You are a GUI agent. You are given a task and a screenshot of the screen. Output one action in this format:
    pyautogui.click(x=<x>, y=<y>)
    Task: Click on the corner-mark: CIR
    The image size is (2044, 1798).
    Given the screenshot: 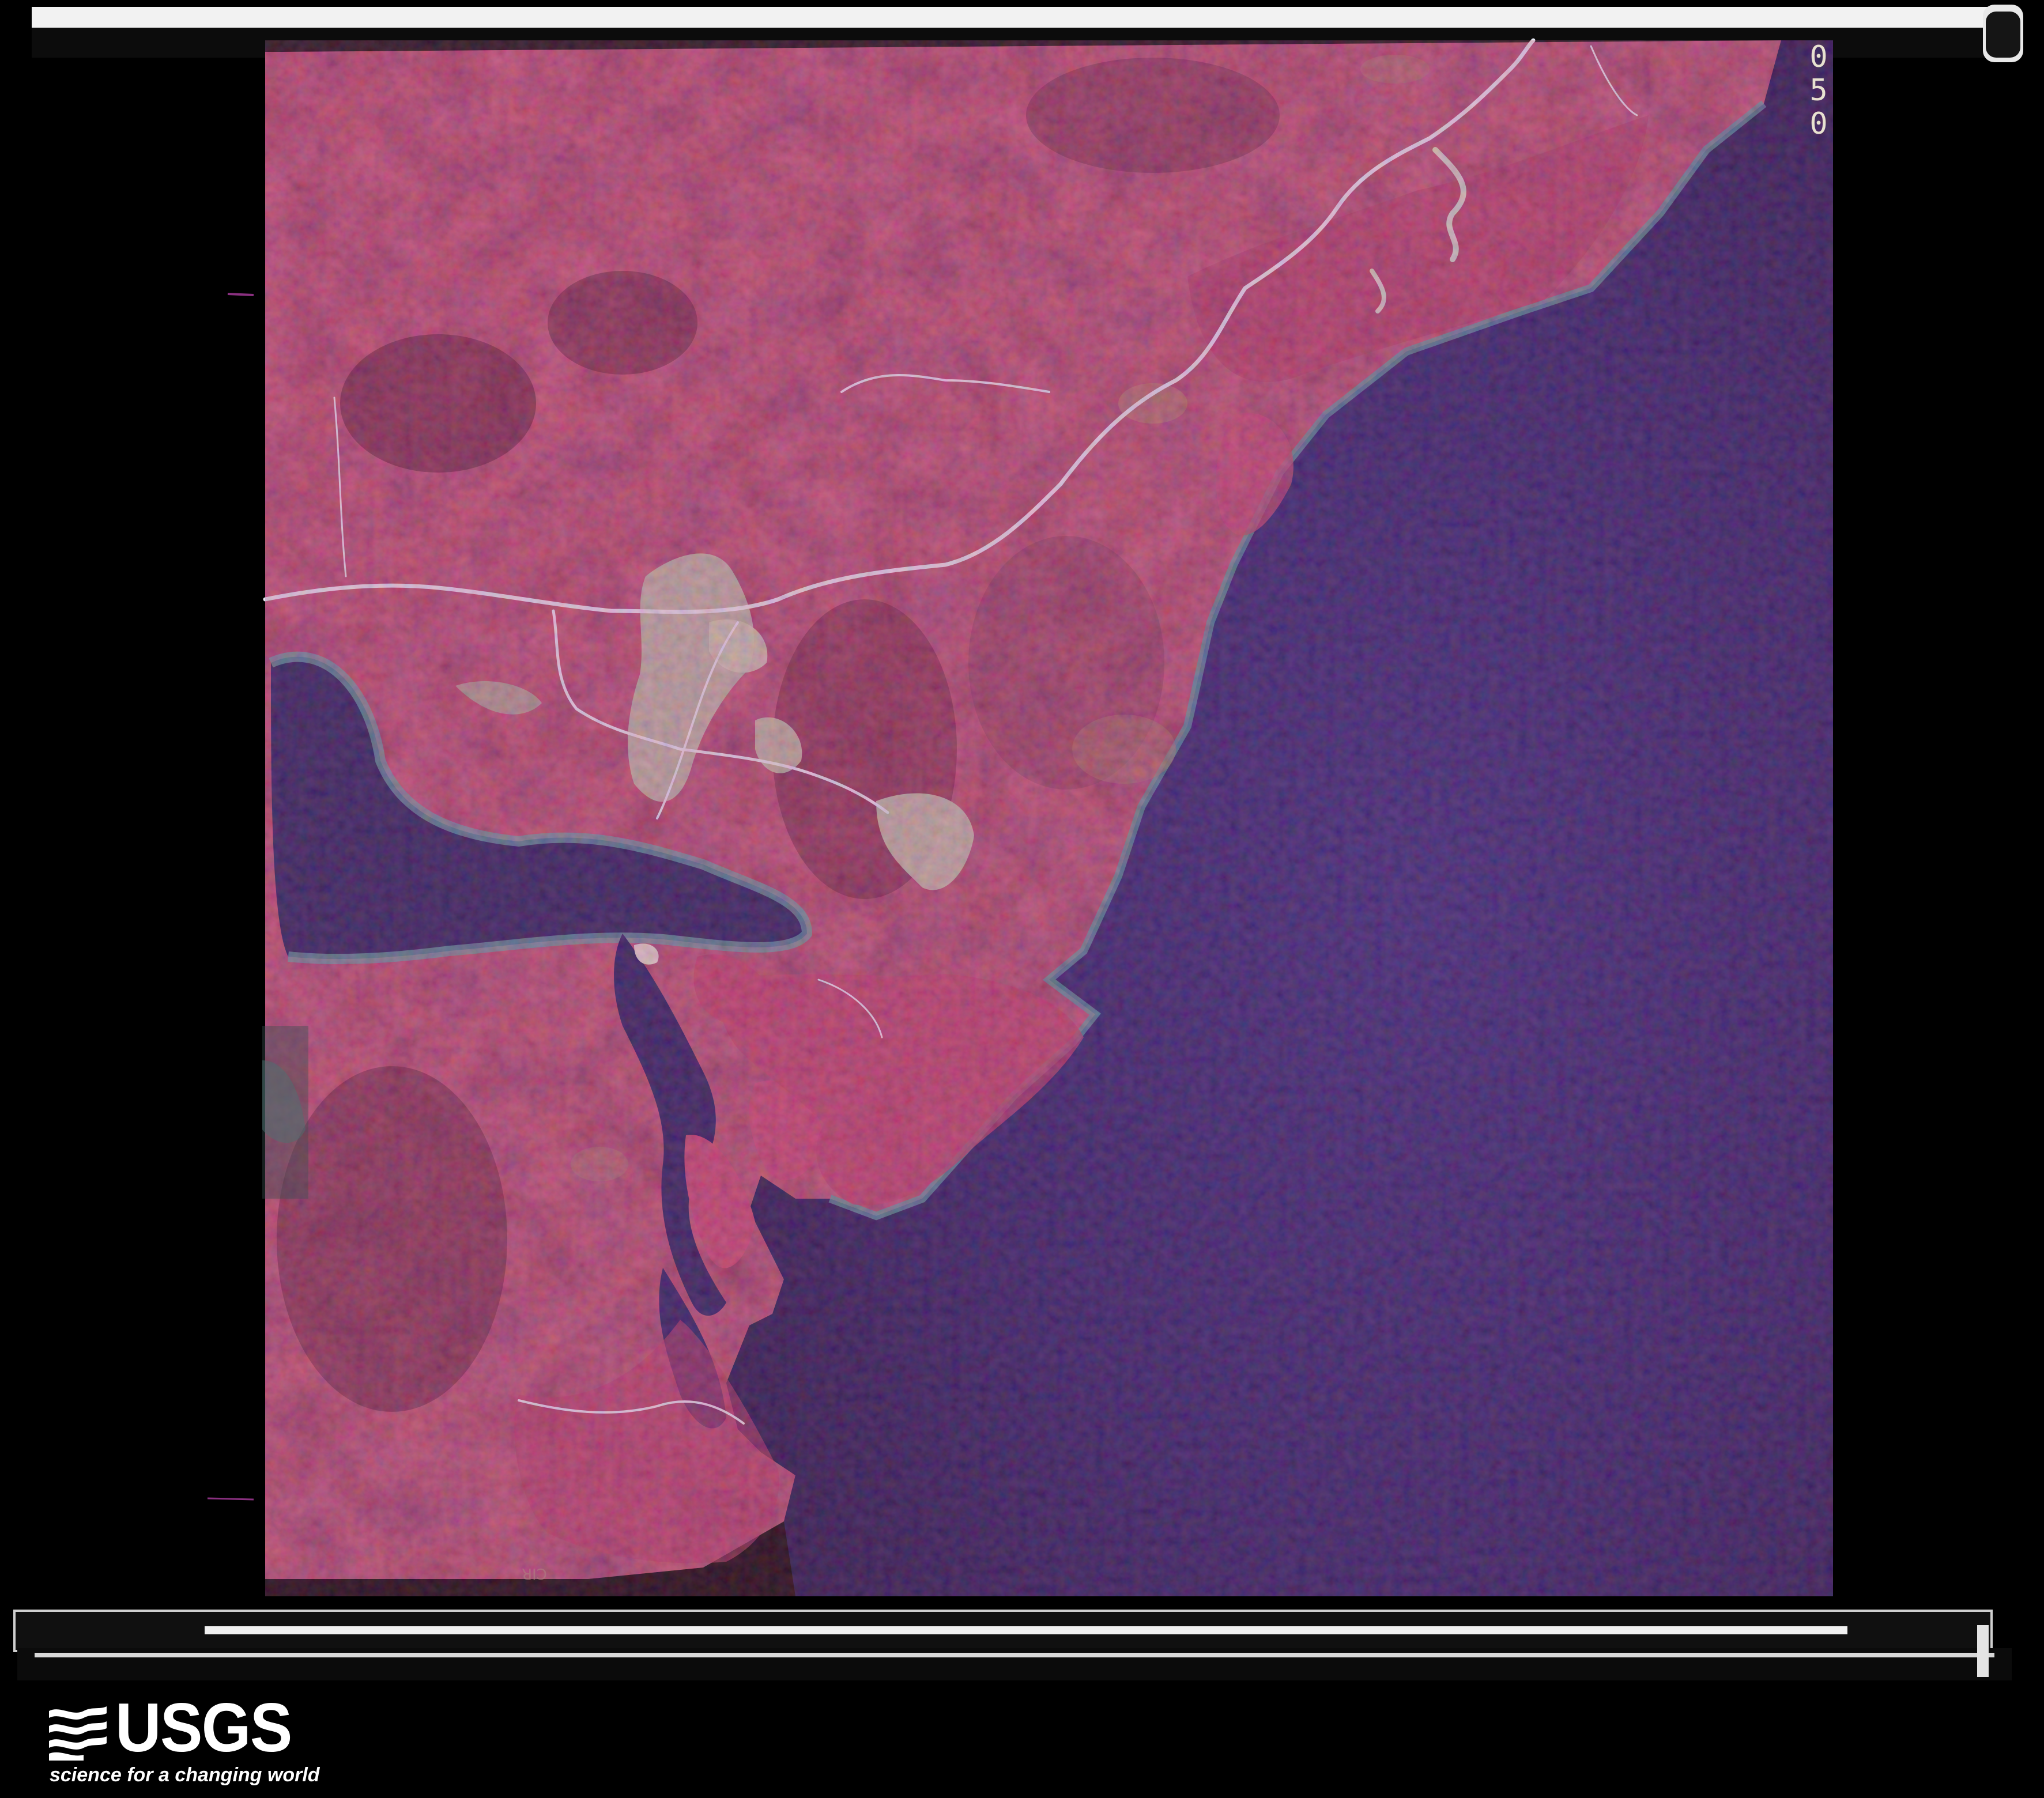 What is the action you would take?
    pyautogui.click(x=534, y=1573)
    